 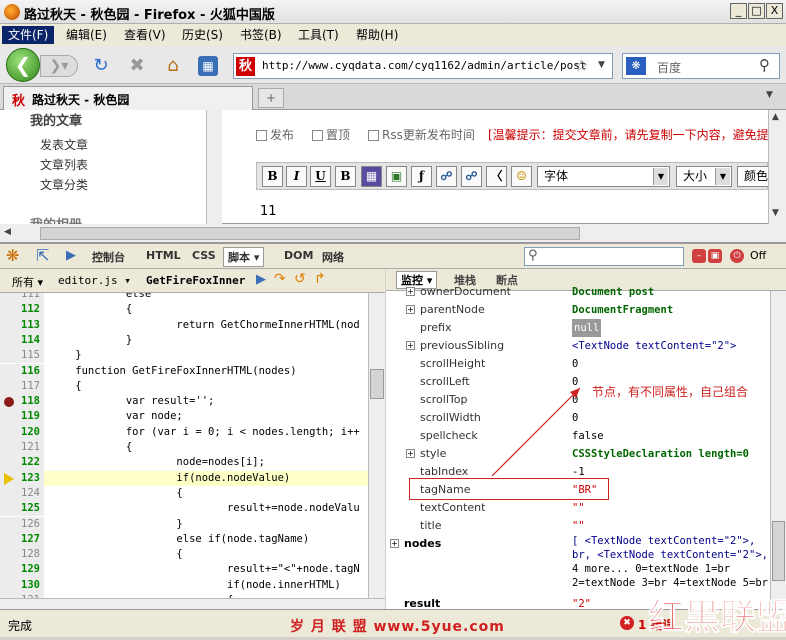 I want to click on code-line: 123 if(node.nodeValue), so click(x=184, y=478).